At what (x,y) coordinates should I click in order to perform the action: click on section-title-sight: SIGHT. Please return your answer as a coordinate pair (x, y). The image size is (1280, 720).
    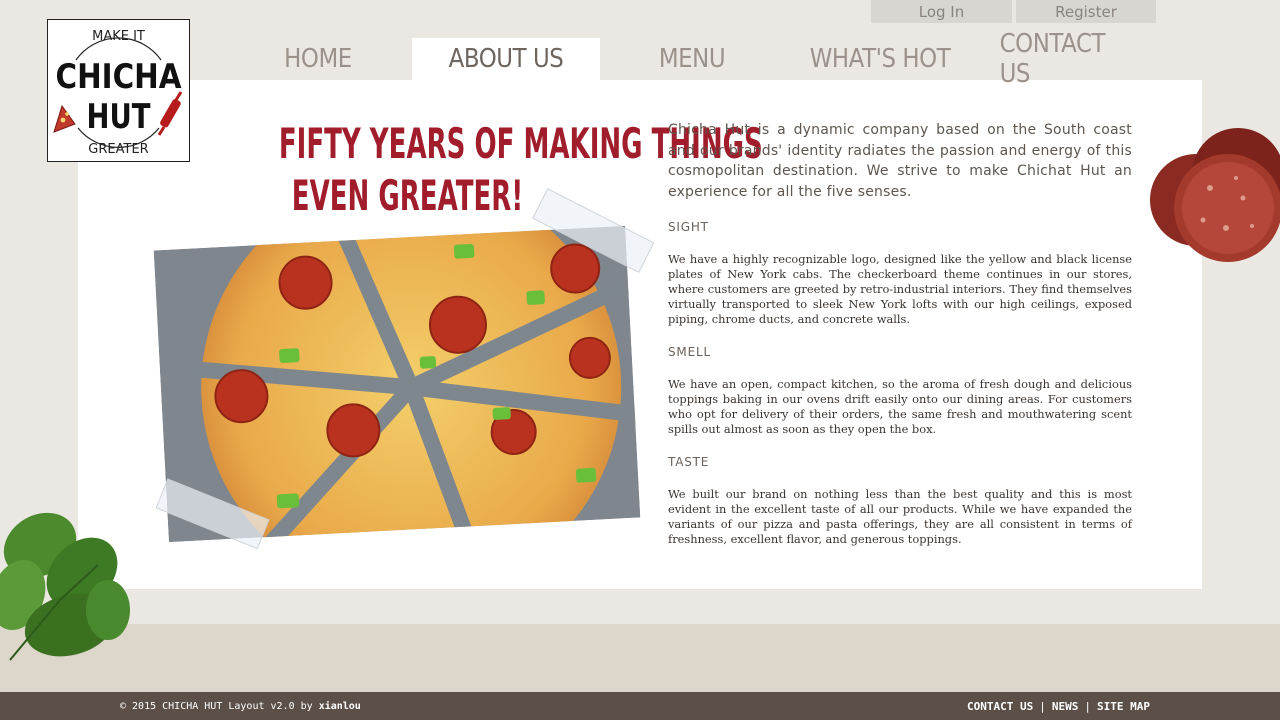
    Looking at the image, I should click on (688, 227).